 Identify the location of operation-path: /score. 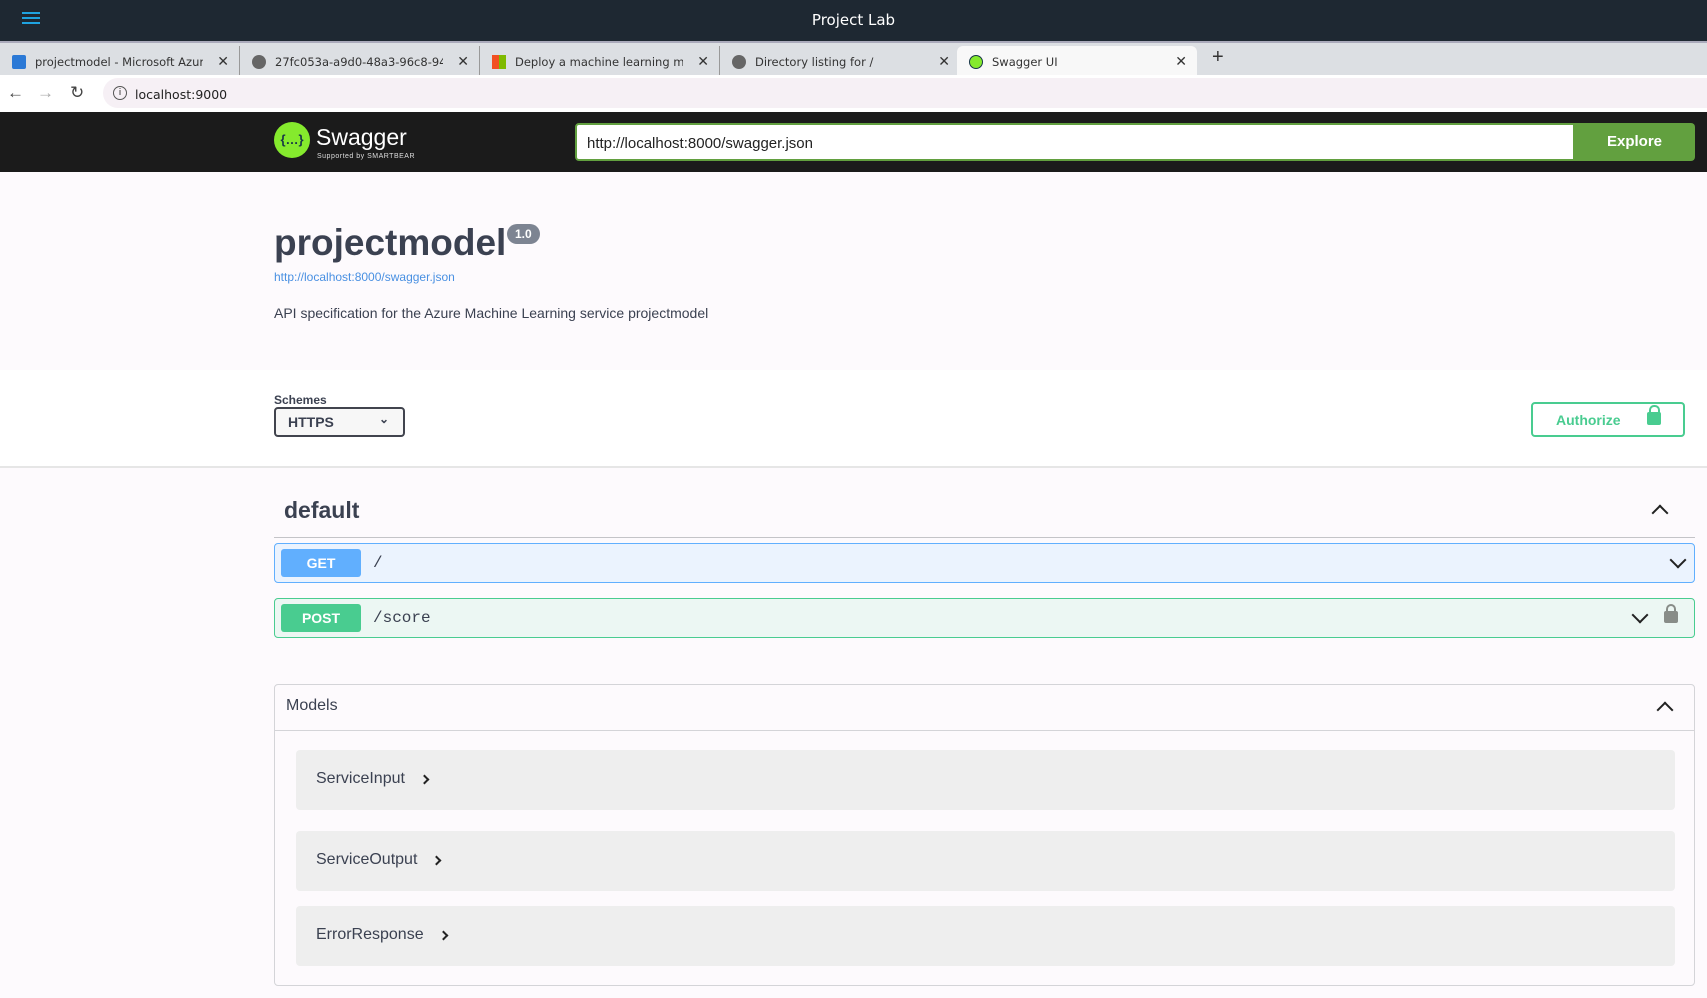
(402, 618).